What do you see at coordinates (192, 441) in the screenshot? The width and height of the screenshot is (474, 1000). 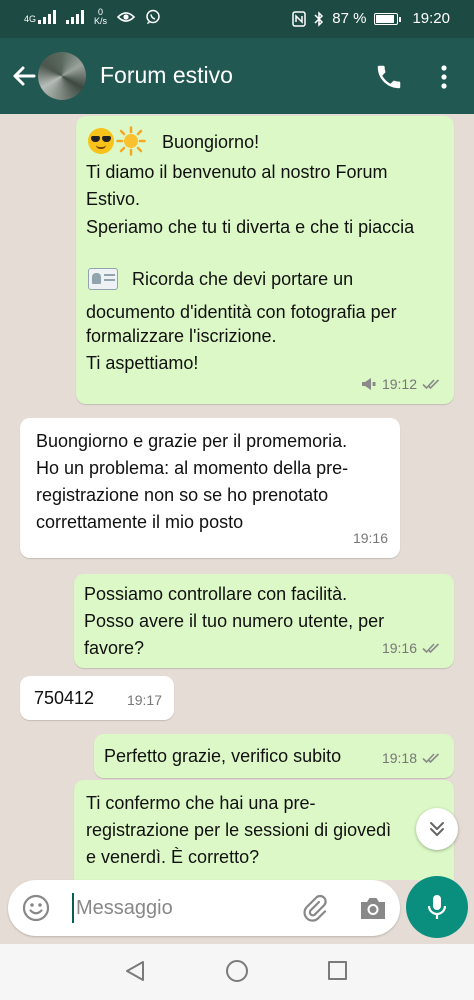 I see `message-line: Buongiorno e grazie per il promemoria.` at bounding box center [192, 441].